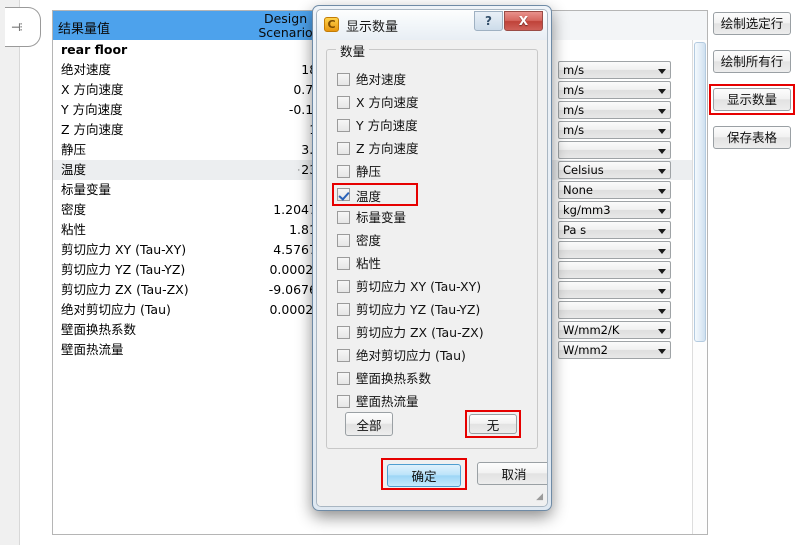  I want to click on ok-button: 确定, so click(424, 475).